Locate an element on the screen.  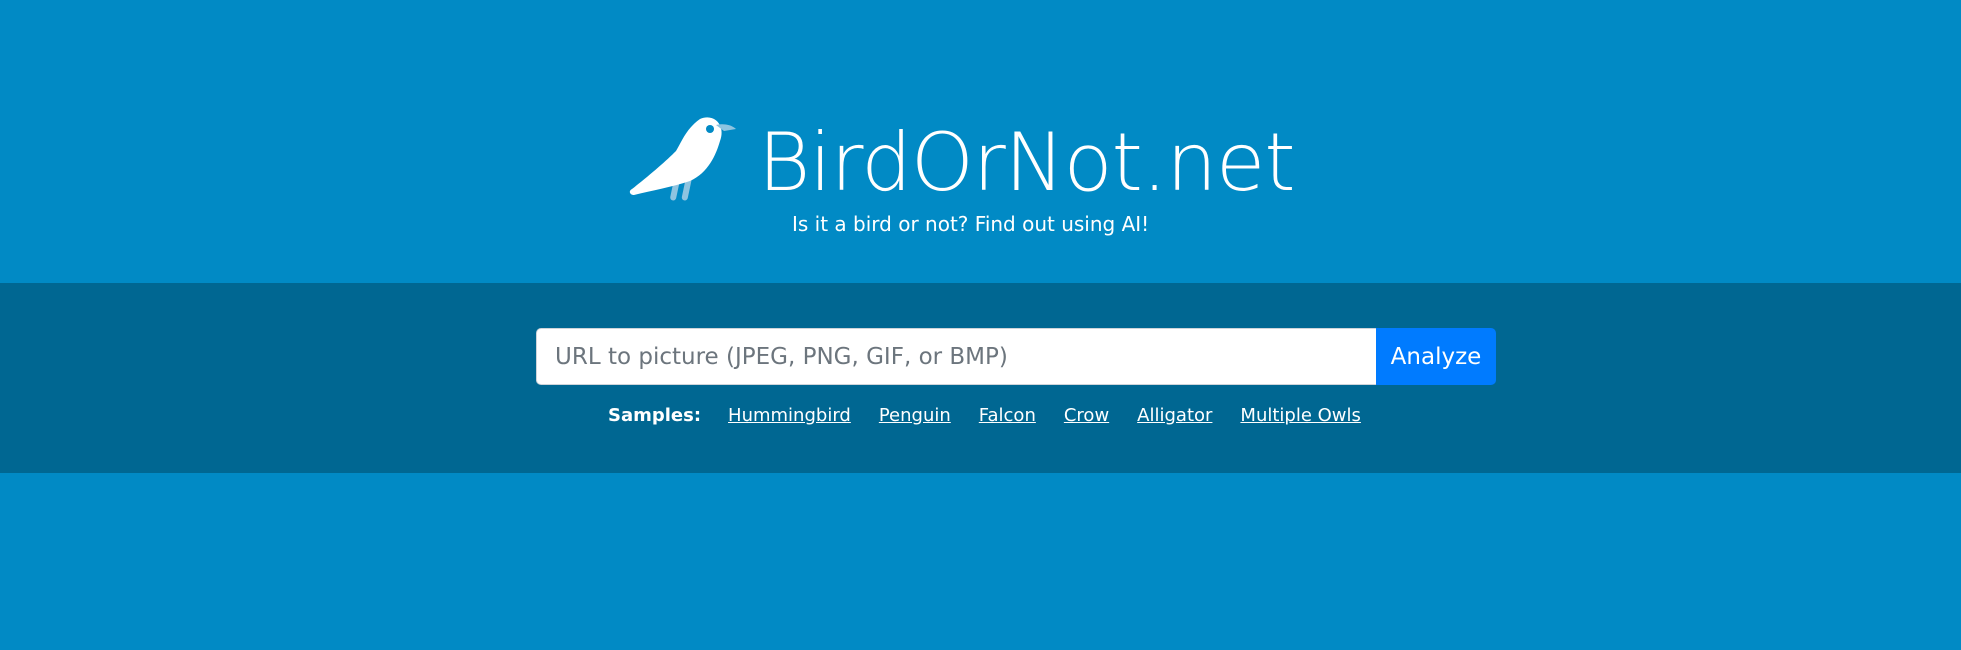
brand-title: BirdOrNot.net is located at coordinates (1027, 162).